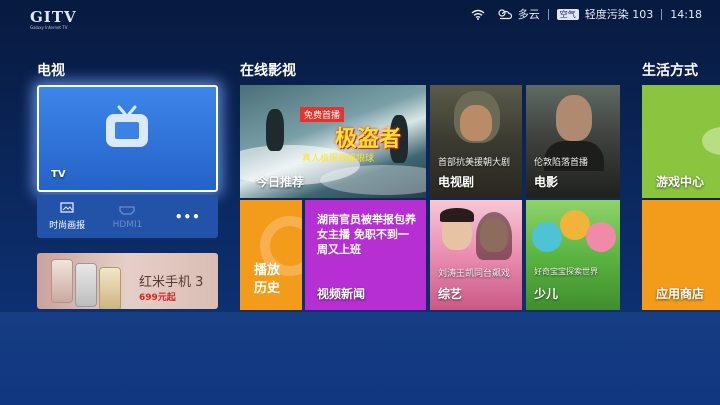  What do you see at coordinates (268, 71) in the screenshot?
I see `section-title-online-video: 在线影视` at bounding box center [268, 71].